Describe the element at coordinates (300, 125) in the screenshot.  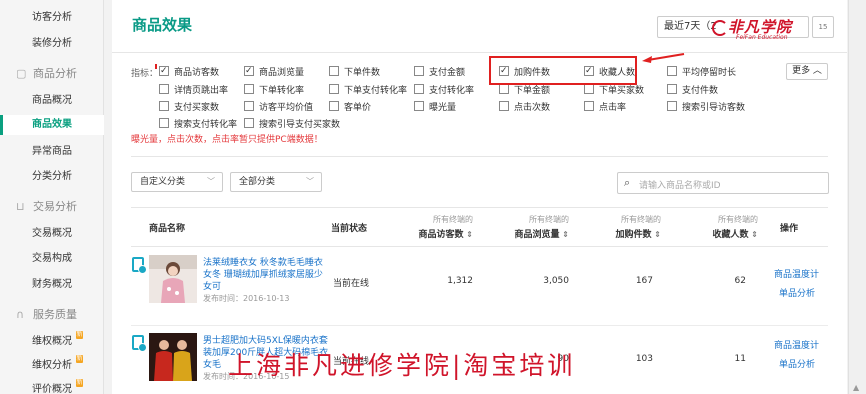
I see `metric-label: 搜索引导支付买家数` at that location.